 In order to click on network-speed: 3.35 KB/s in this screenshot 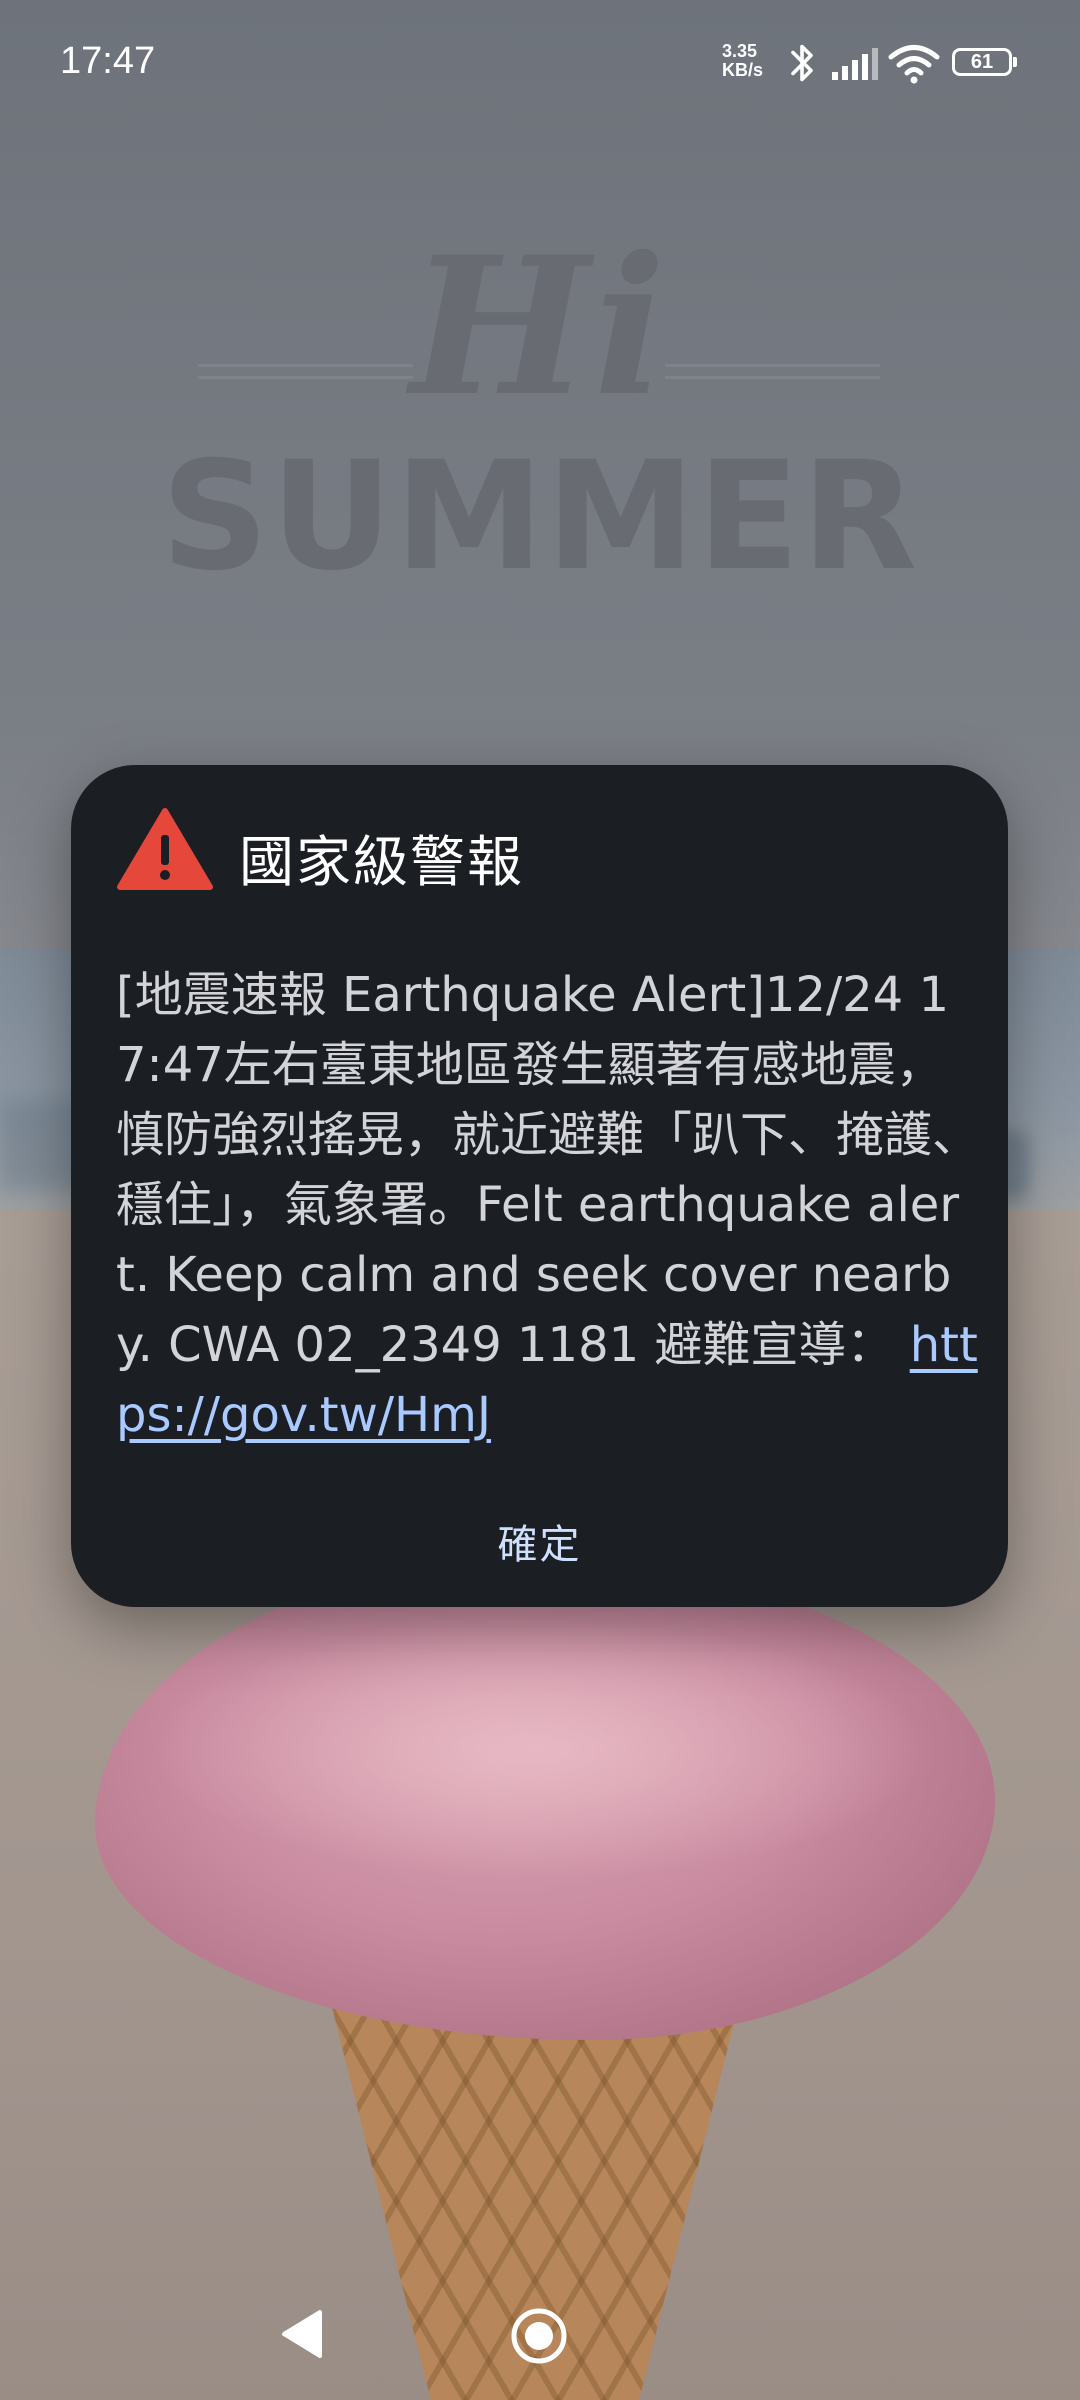, I will do `click(752, 61)`.